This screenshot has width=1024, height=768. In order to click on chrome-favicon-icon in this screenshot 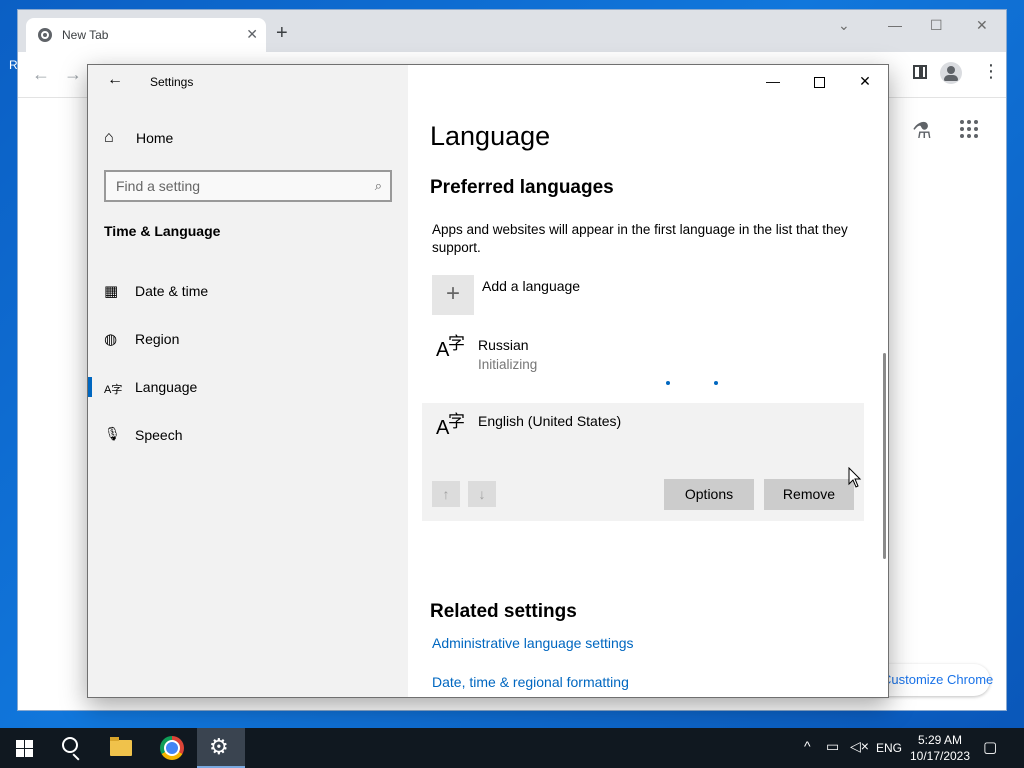, I will do `click(45, 35)`.